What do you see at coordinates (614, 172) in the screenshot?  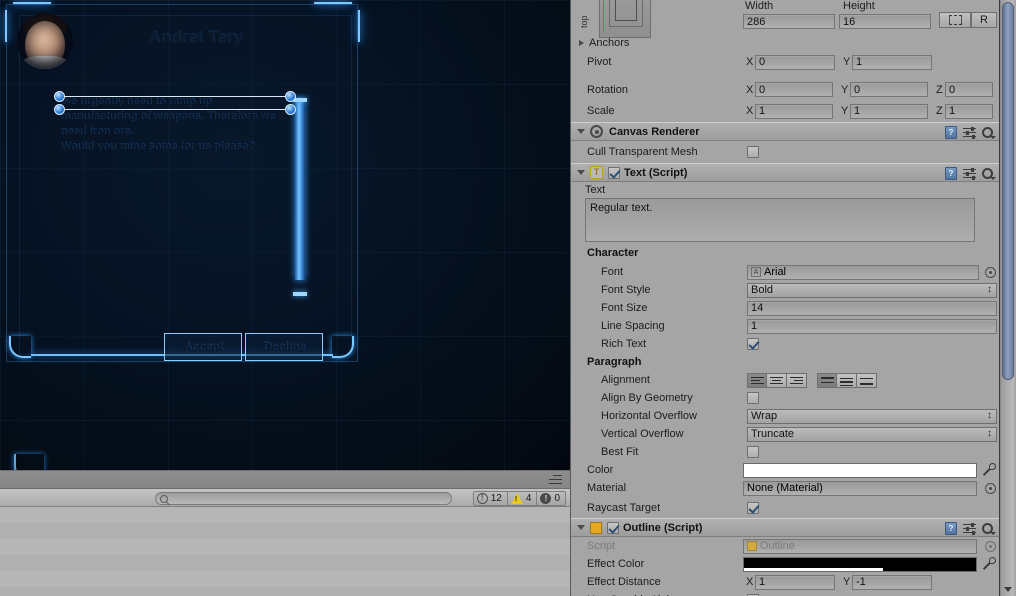 I see `text-enabled-checkbox` at bounding box center [614, 172].